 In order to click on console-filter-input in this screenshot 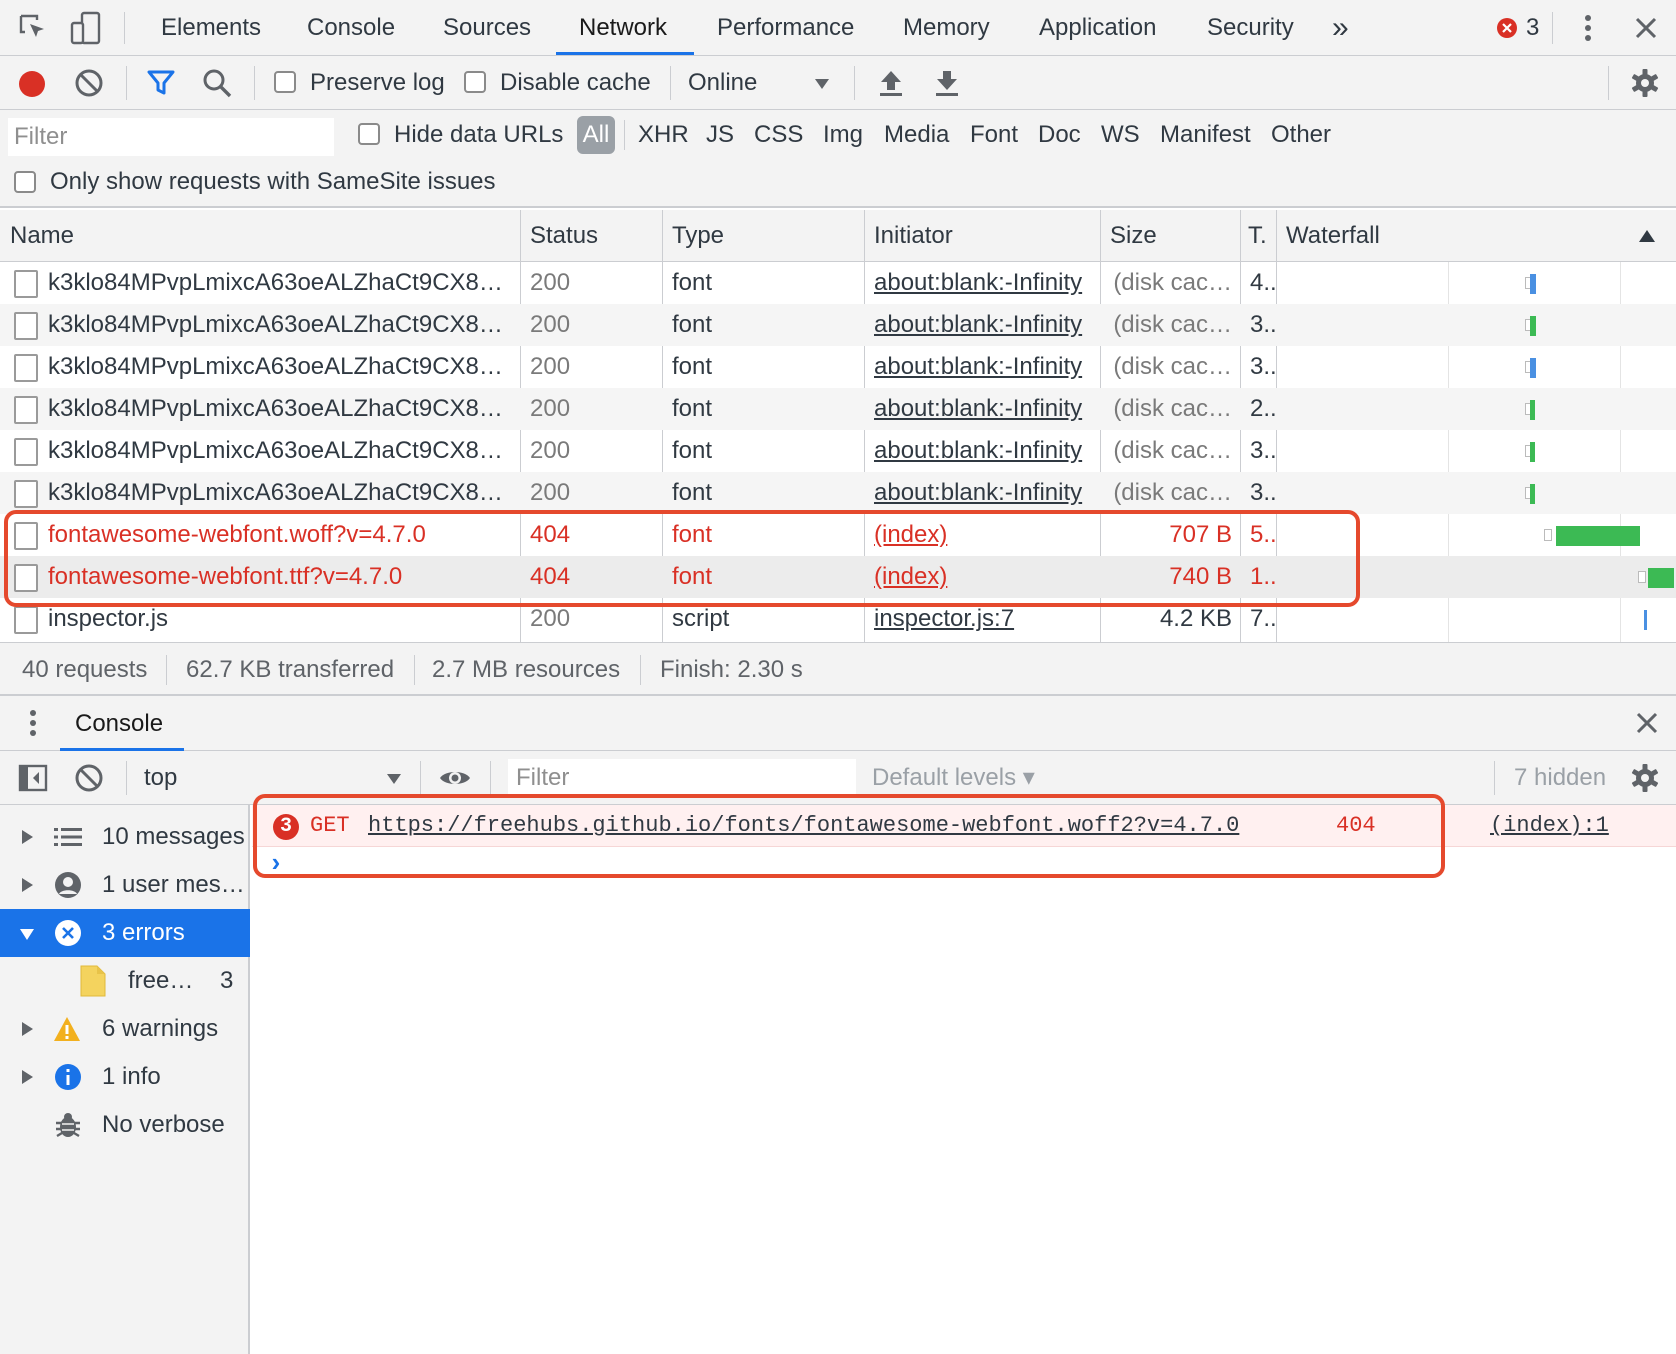, I will do `click(682, 778)`.